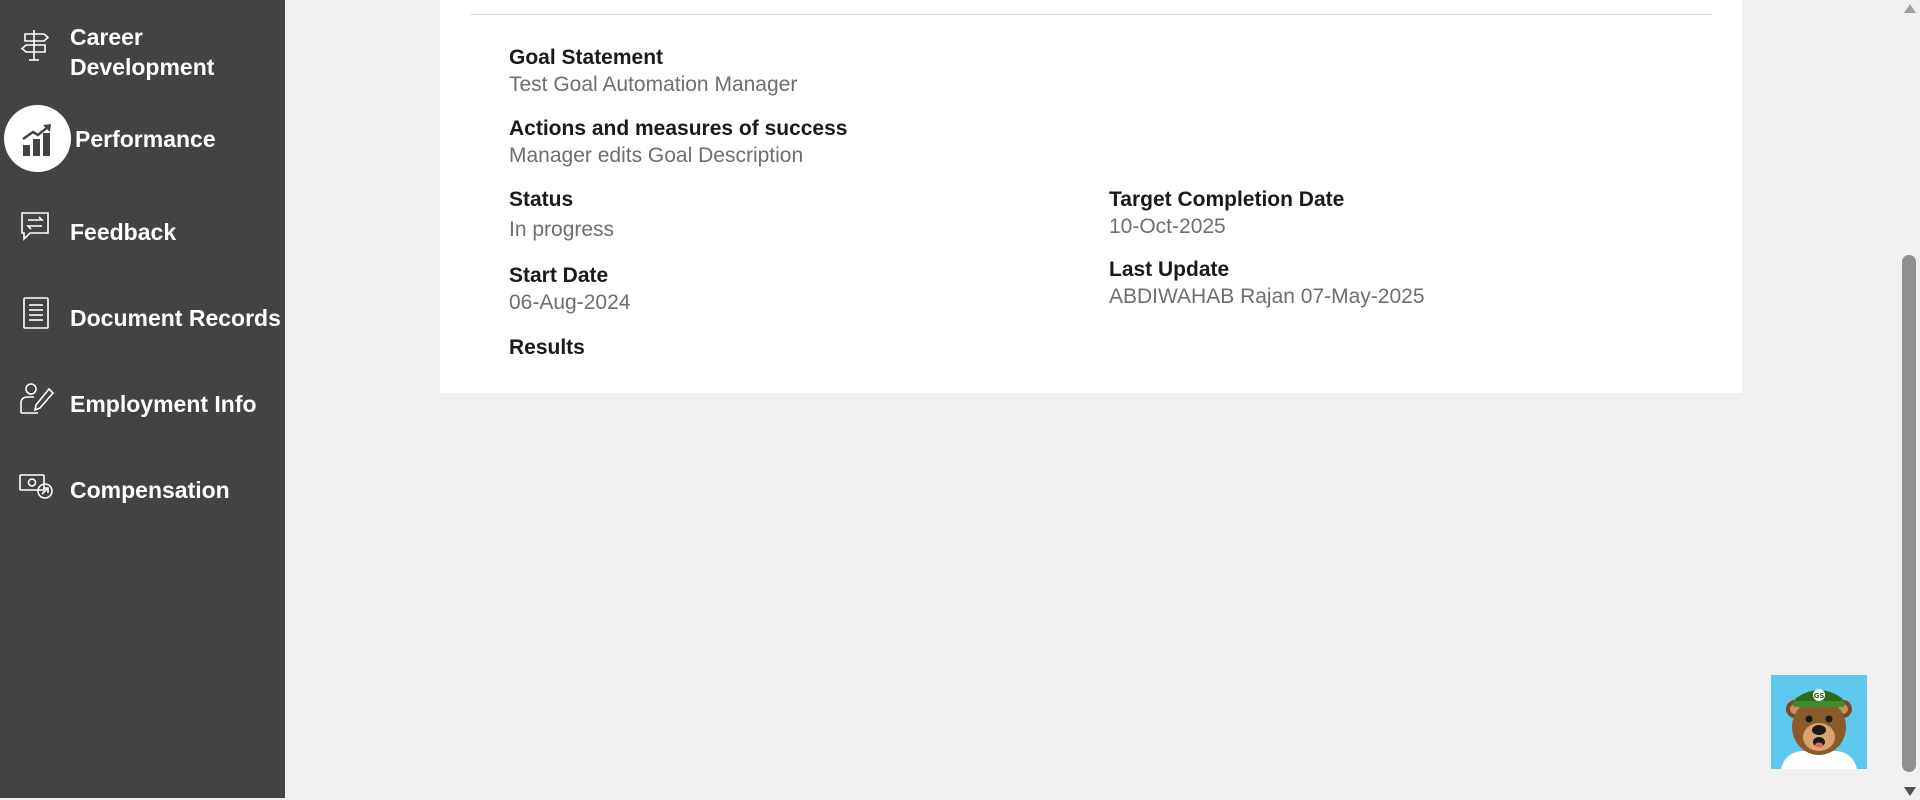 The width and height of the screenshot is (1920, 800). What do you see at coordinates (562, 229) in the screenshot?
I see `status-value: In progress` at bounding box center [562, 229].